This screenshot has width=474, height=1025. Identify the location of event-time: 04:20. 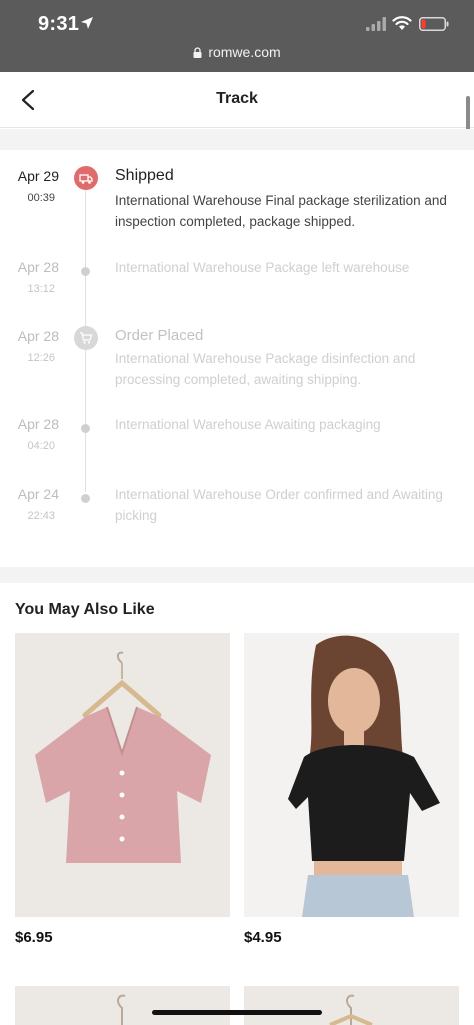
(41, 446).